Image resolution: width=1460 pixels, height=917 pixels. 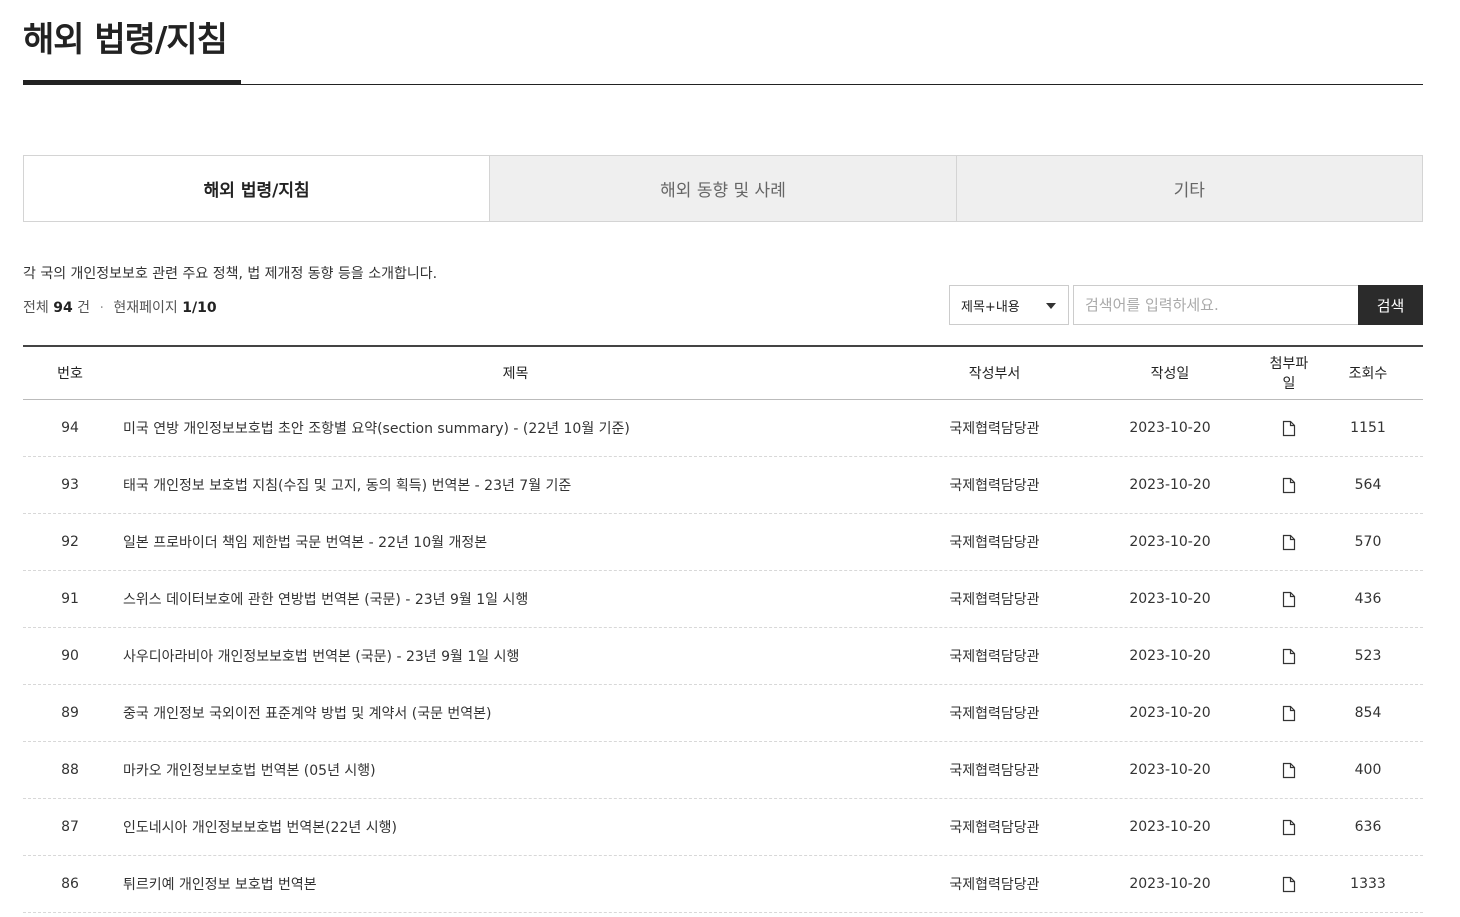 What do you see at coordinates (515, 542) in the screenshot?
I see `row-title-link: 일본 프로바이더 책임 제한법 국문 번역본 - 22년 10월 개정본` at bounding box center [515, 542].